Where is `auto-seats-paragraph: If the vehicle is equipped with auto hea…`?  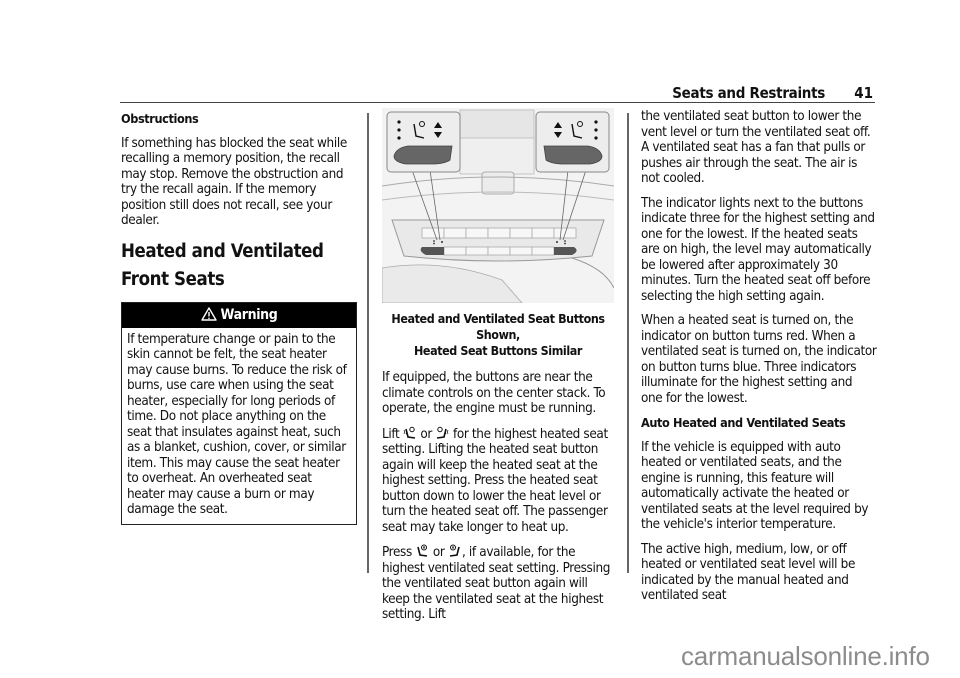
auto-seats-paragraph: If the vehicle is equipped with auto hea… is located at coordinates (755, 486).